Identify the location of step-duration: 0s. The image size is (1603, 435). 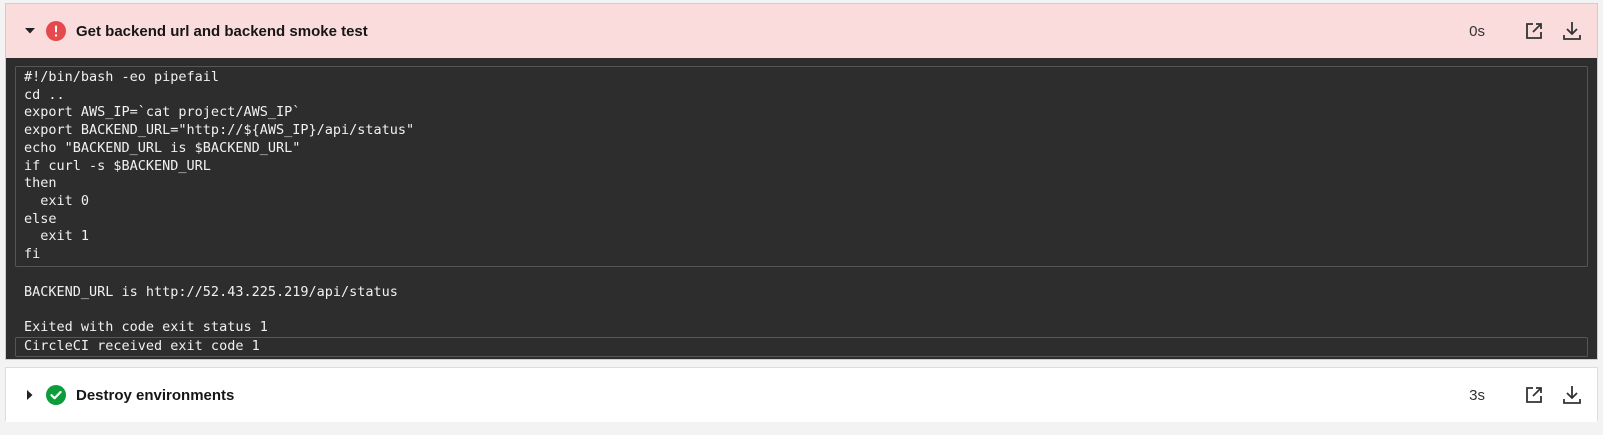
(1477, 31).